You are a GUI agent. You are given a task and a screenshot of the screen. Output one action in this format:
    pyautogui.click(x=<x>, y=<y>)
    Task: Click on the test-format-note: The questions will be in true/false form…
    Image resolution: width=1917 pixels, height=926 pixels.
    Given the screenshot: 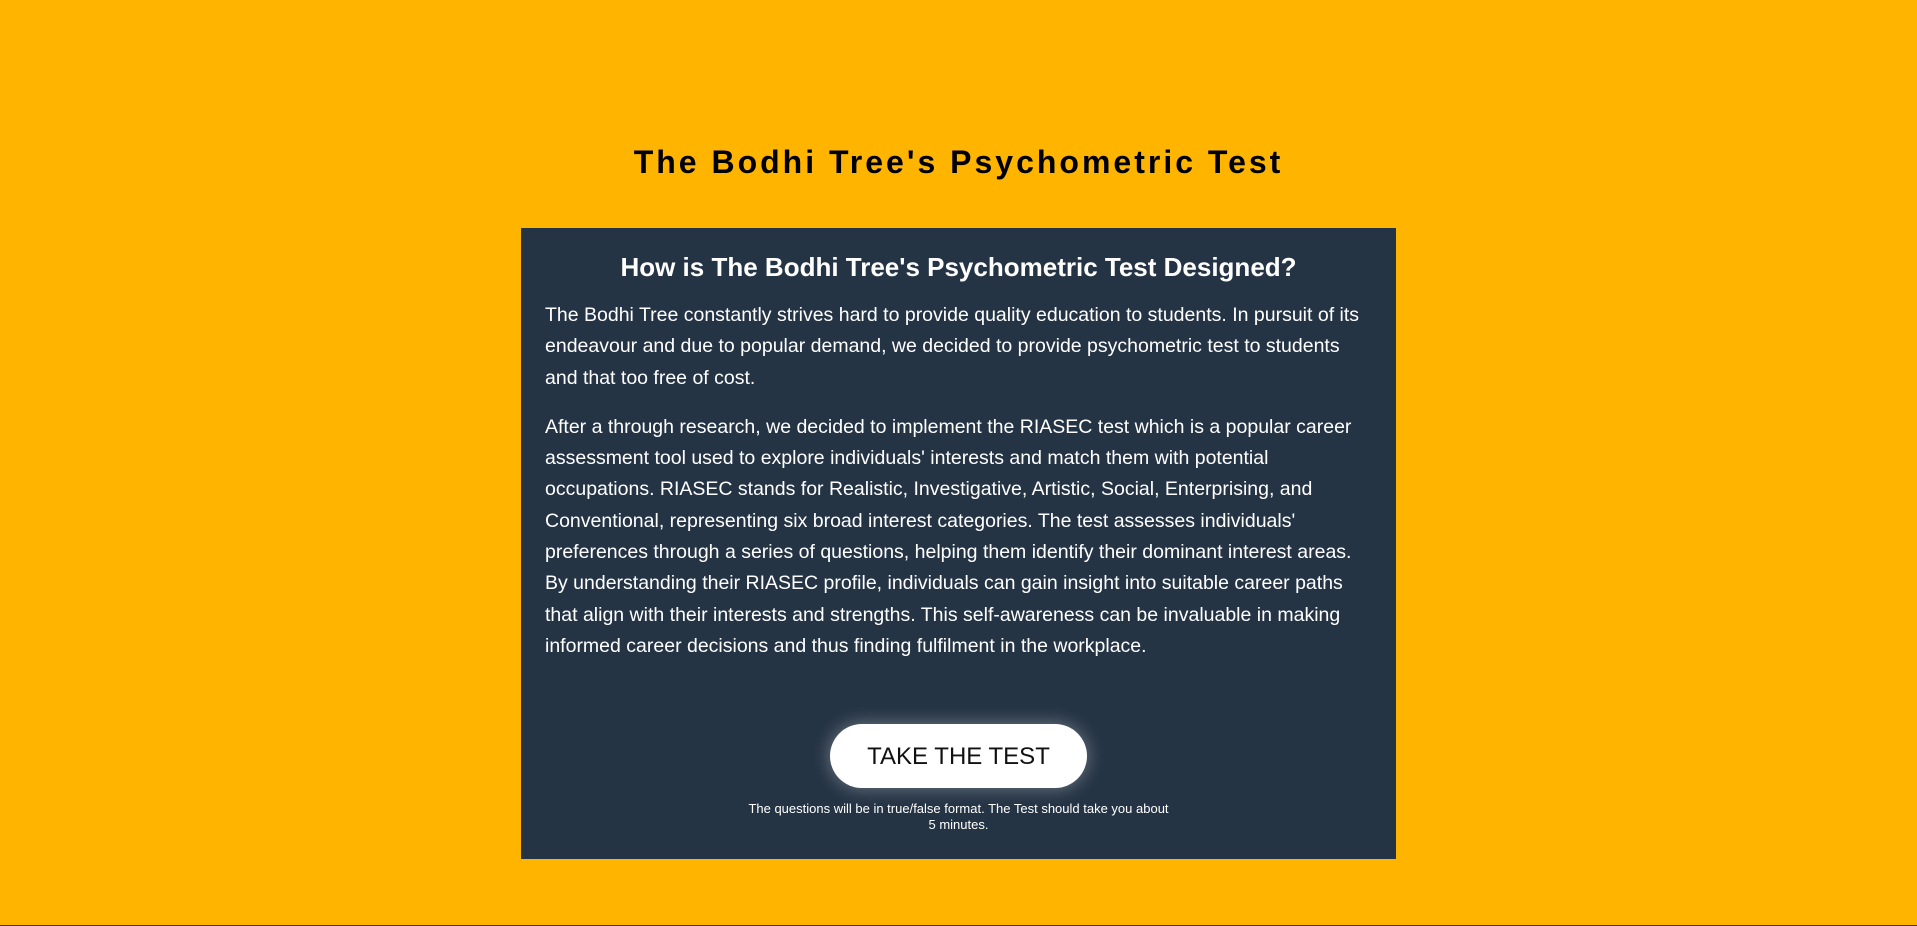 What is the action you would take?
    pyautogui.click(x=958, y=816)
    